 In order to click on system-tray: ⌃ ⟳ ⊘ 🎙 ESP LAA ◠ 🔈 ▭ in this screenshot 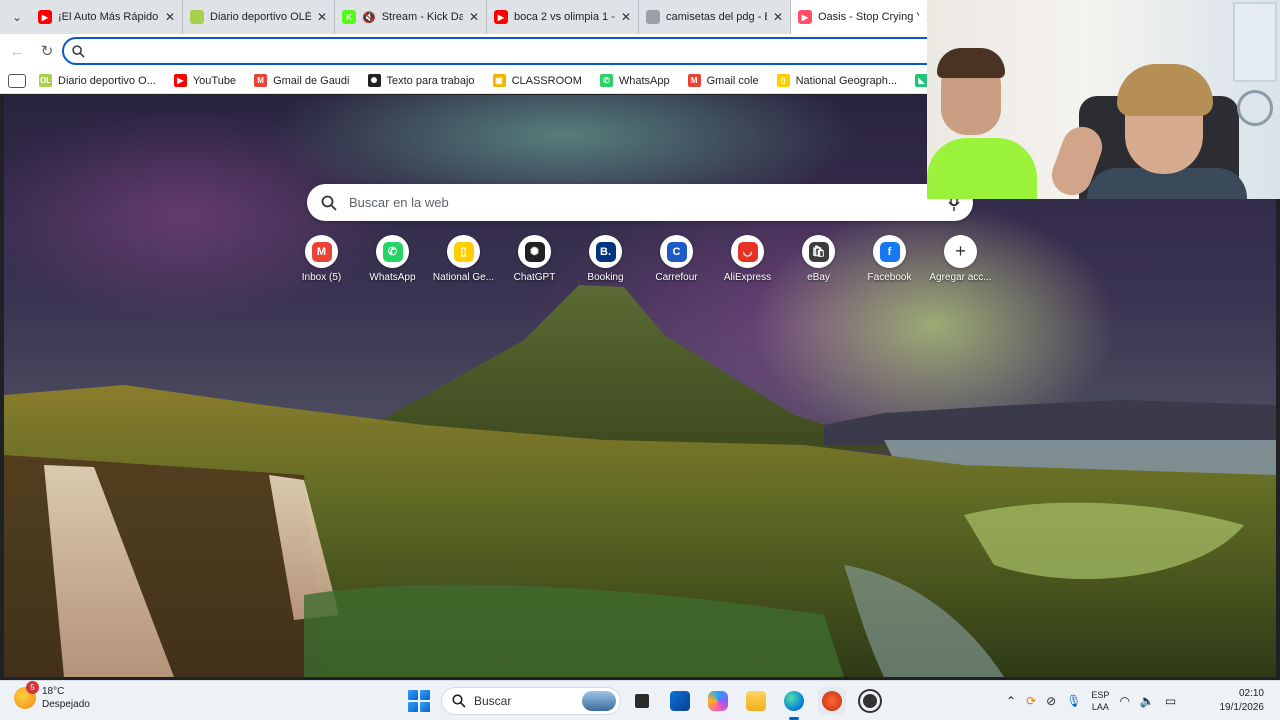, I will do `click(1091, 700)`.